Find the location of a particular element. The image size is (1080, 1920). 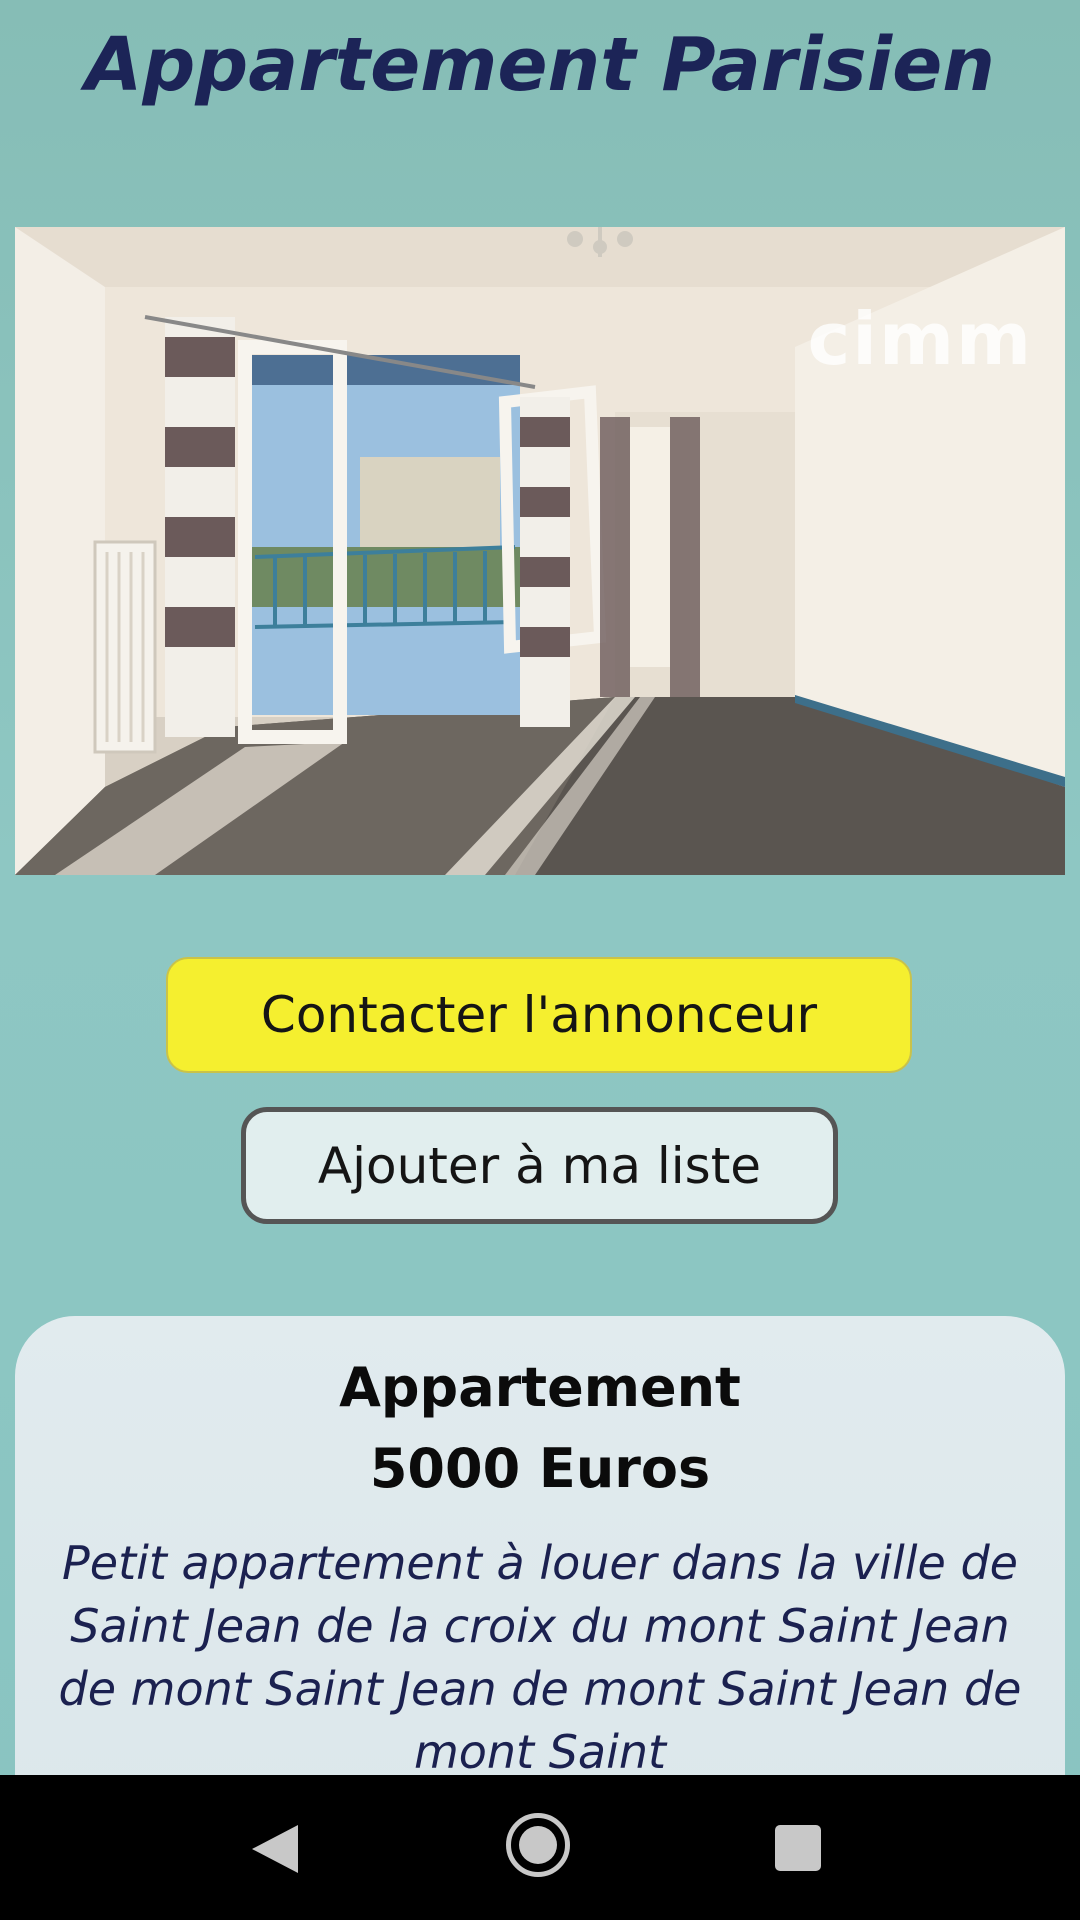

watermark-logo: cimm is located at coordinates (920, 339).